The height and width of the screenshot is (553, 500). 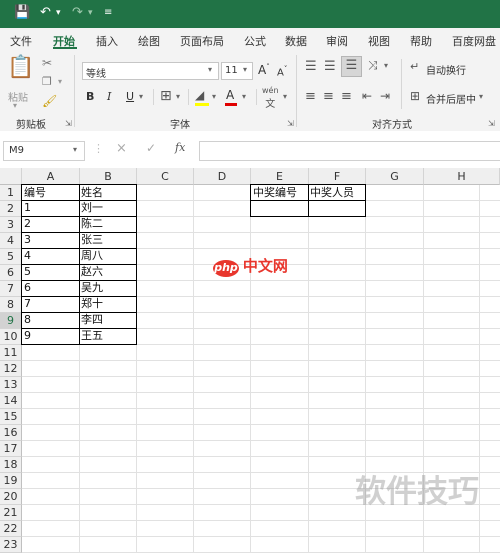 I want to click on column-header: G, so click(x=395, y=176).